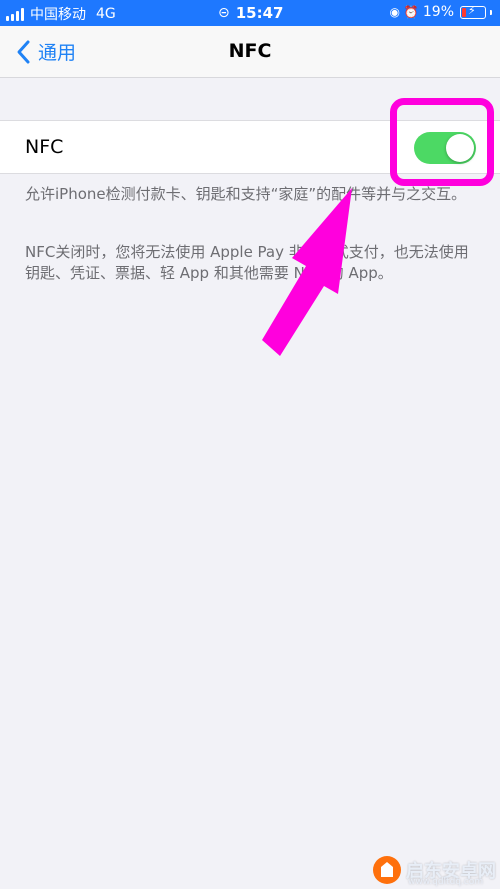 This screenshot has width=500, height=889. I want to click on charging-bolt-icon: ⚡, so click(472, 10).